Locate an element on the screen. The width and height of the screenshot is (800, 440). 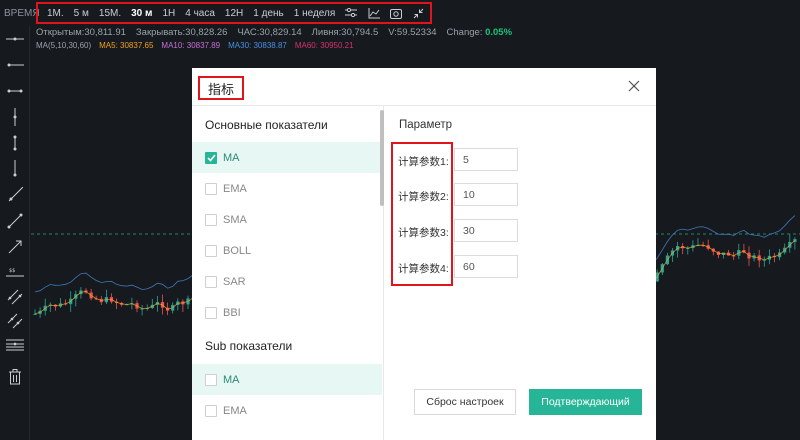
indicator-item-ema: EMA is located at coordinates (287, 188).